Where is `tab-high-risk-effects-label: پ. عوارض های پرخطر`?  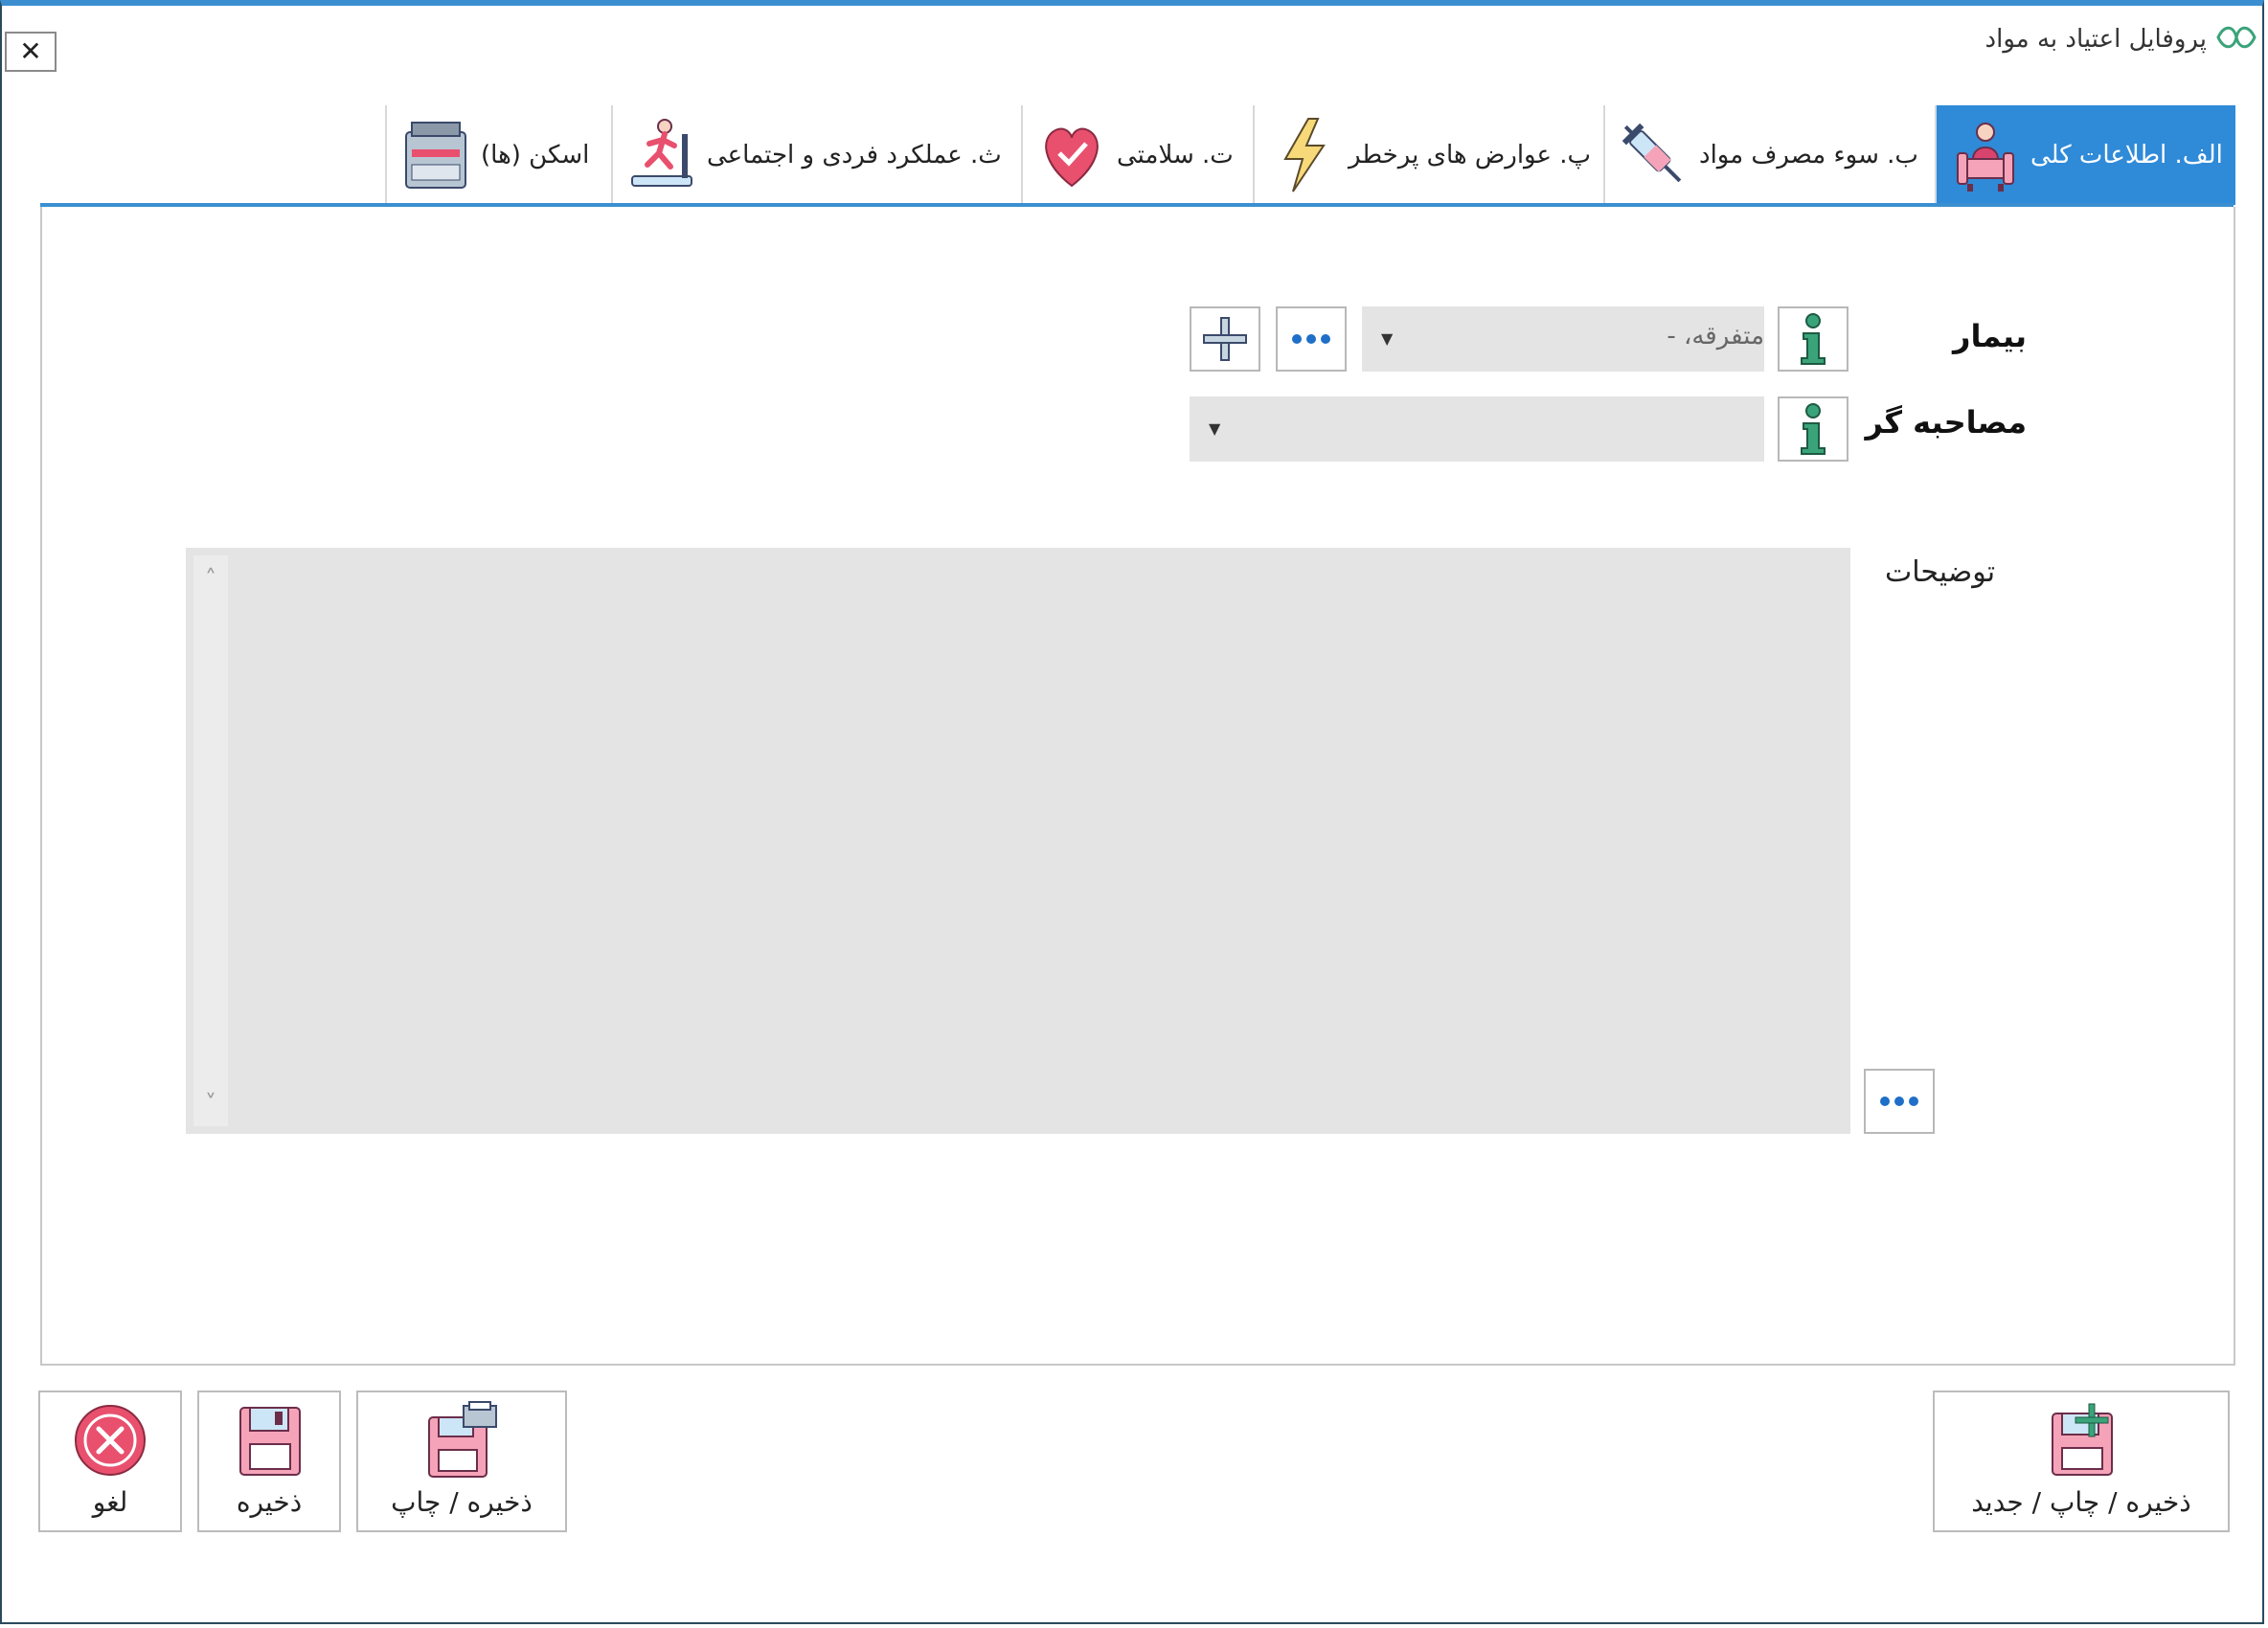 tab-high-risk-effects-label: پ. عوارض های پرخطر is located at coordinates (1470, 155).